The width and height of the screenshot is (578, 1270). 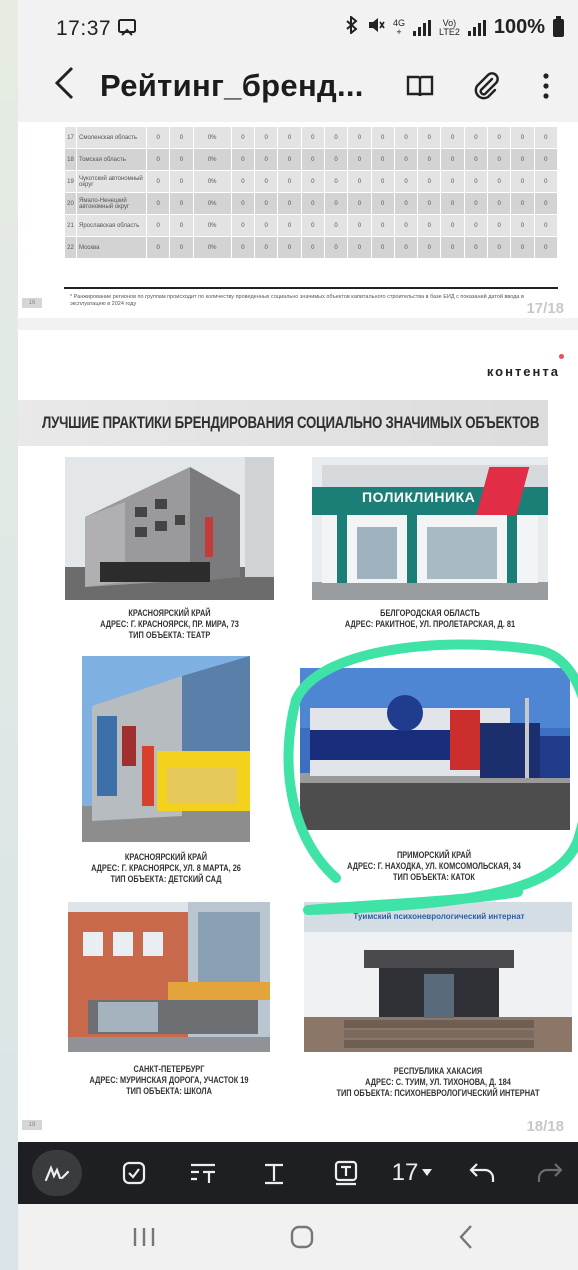 I want to click on battery-icon, so click(x=558, y=26).